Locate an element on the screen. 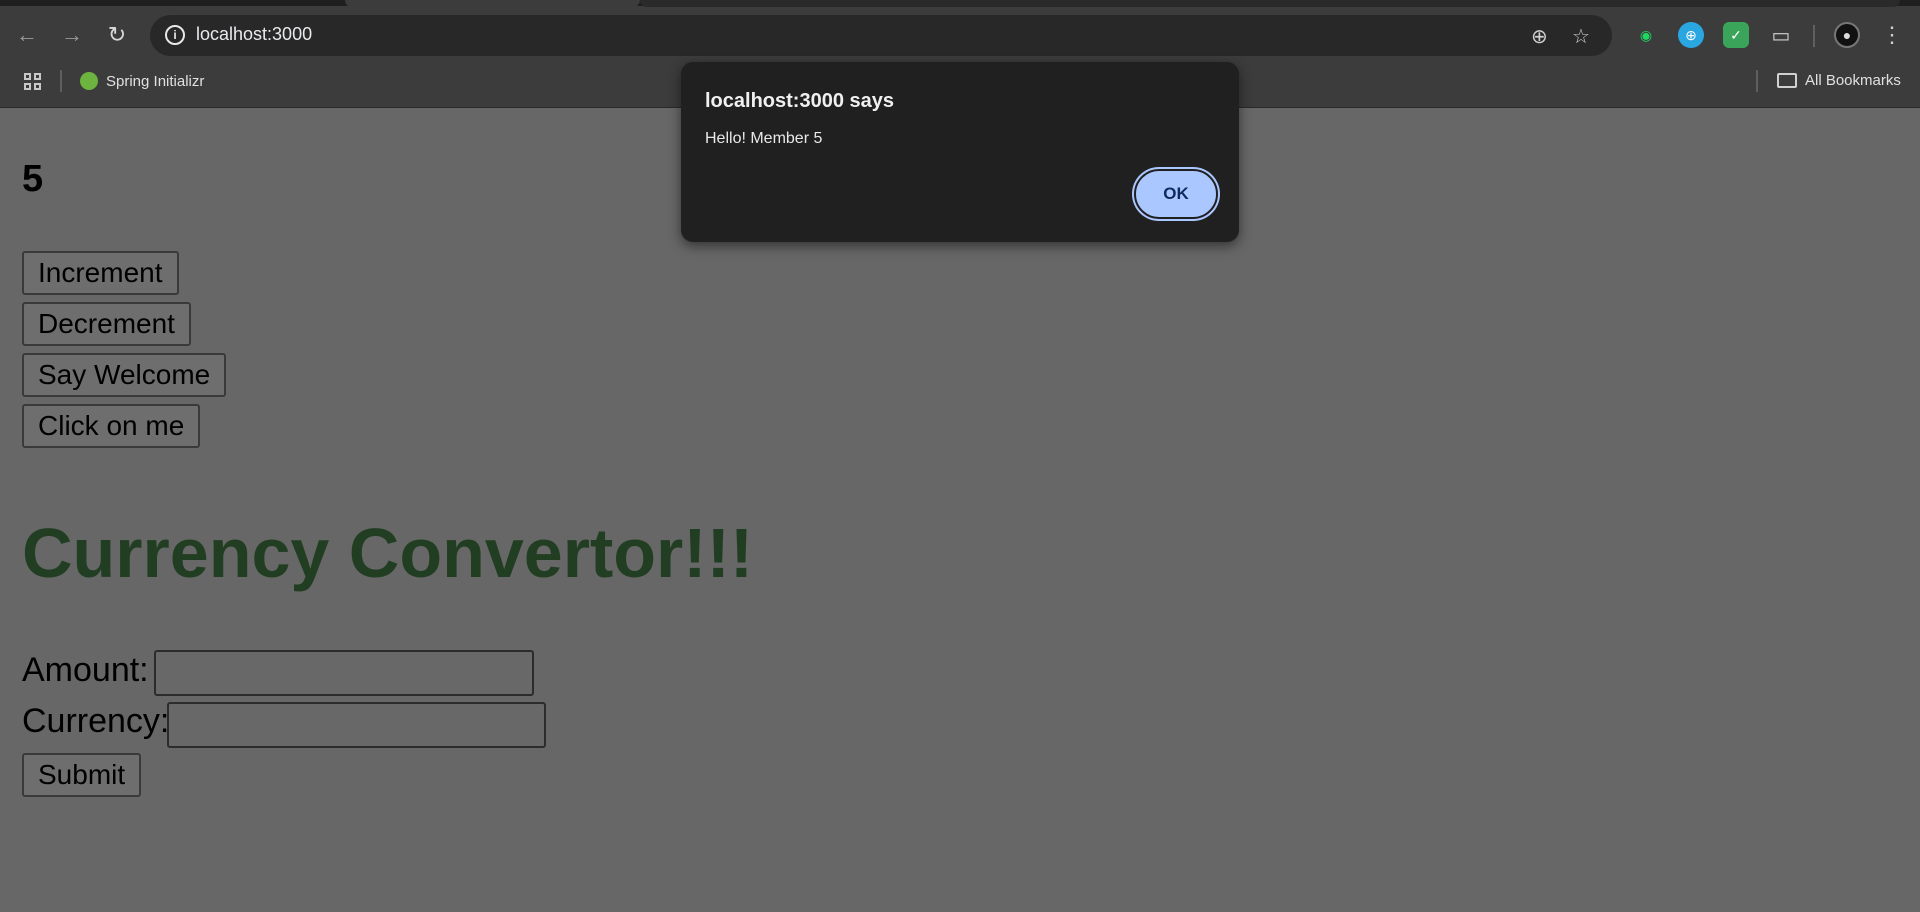  click-on-me-button: Click on me is located at coordinates (111, 426).